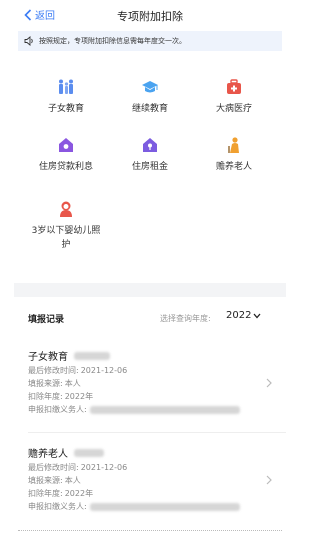 This screenshot has width=320, height=535. What do you see at coordinates (66, 245) in the screenshot?
I see `category-label-line2: 护` at bounding box center [66, 245].